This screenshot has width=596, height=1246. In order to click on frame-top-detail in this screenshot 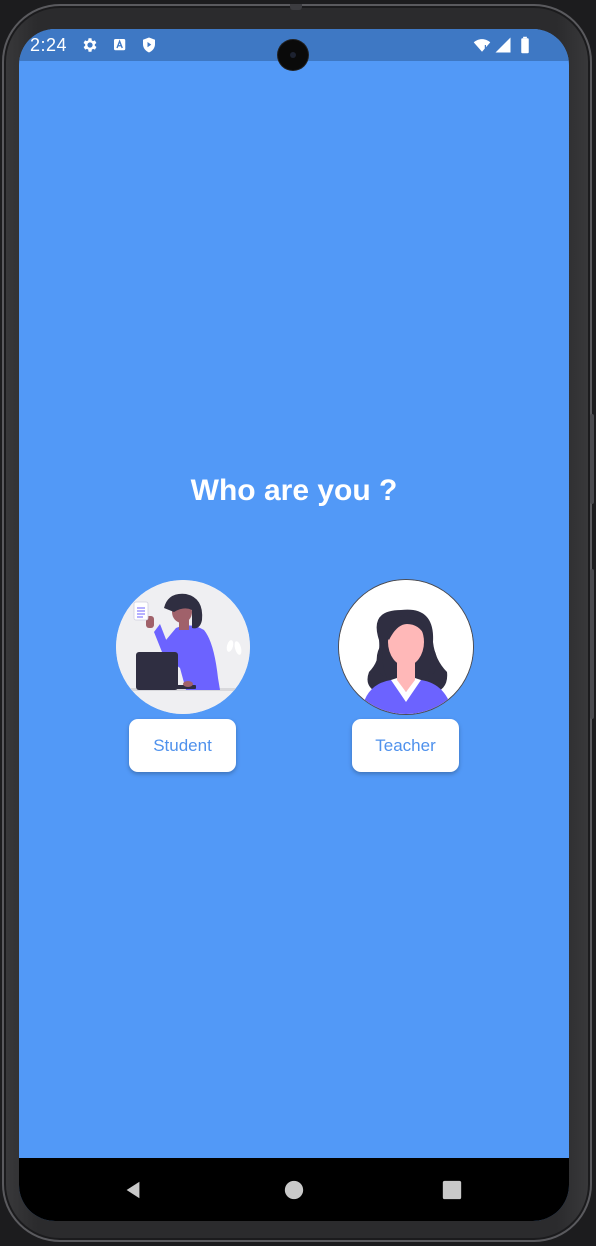, I will do `click(296, 7)`.